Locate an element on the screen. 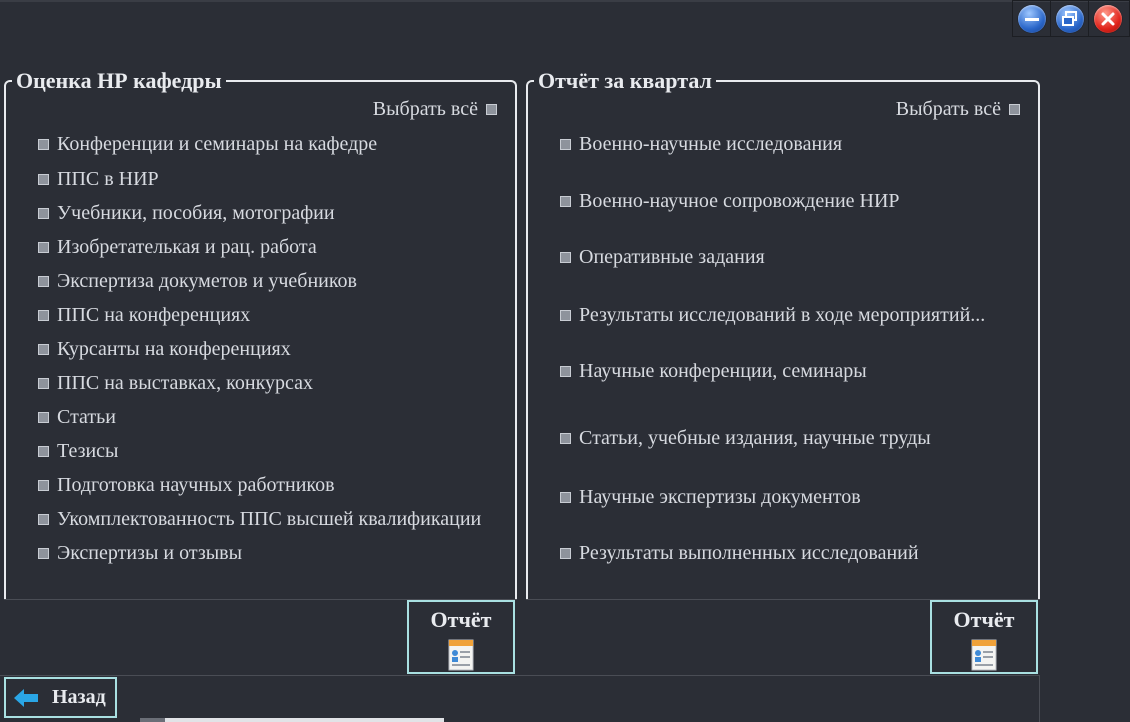 The width and height of the screenshot is (1130, 722). item-label: Курсанты на конференциях is located at coordinates (174, 349).